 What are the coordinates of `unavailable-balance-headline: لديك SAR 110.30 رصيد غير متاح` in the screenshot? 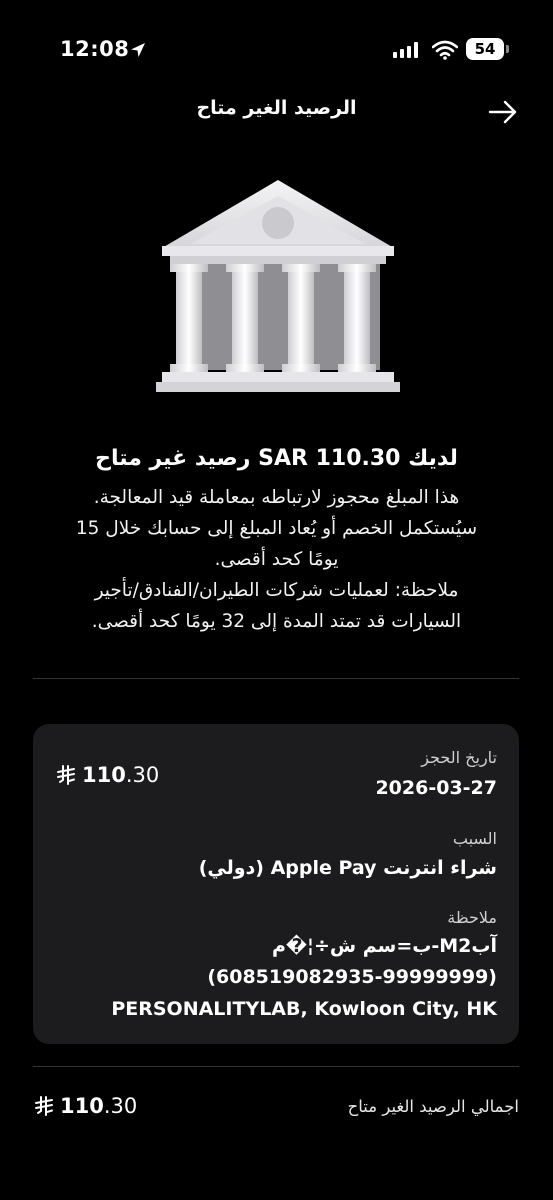 It's located at (276, 458).